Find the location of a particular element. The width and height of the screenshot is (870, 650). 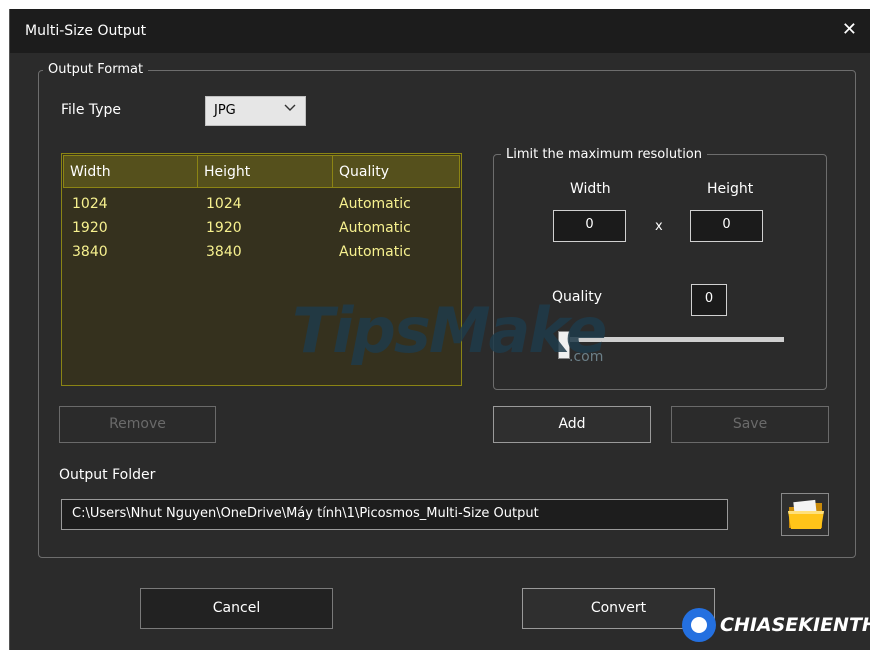

quality-slider-handle is located at coordinates (564, 345).